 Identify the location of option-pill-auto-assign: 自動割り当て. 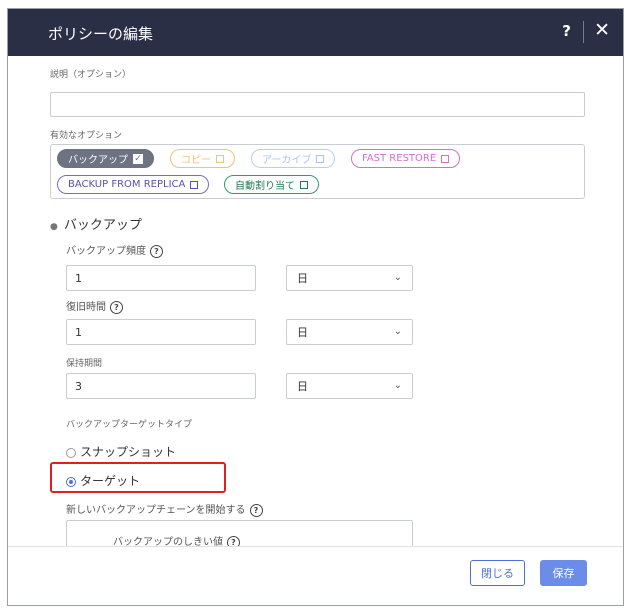
(271, 184).